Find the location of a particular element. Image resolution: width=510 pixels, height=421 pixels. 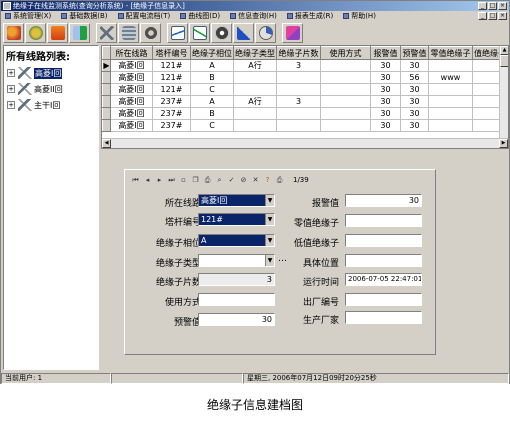

menu-basic-data: 基础数据(B) is located at coordinates (84, 16).